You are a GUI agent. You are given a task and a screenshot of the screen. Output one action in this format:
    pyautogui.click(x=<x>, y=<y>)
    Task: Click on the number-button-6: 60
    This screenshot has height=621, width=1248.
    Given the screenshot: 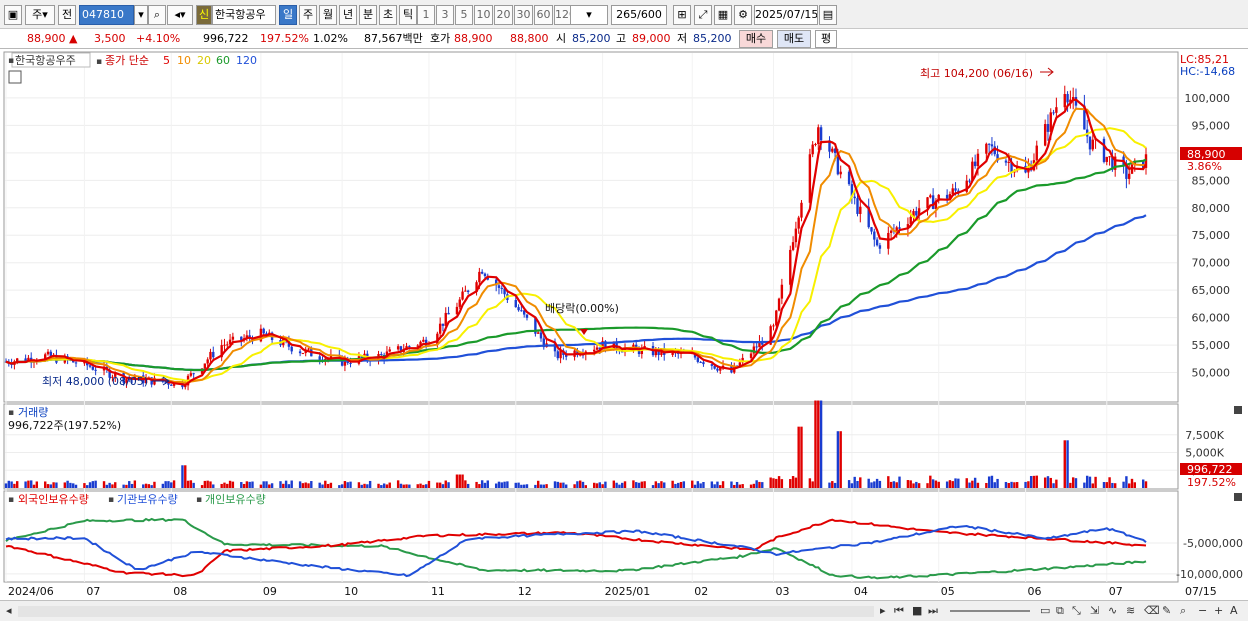 What is the action you would take?
    pyautogui.click(x=543, y=15)
    